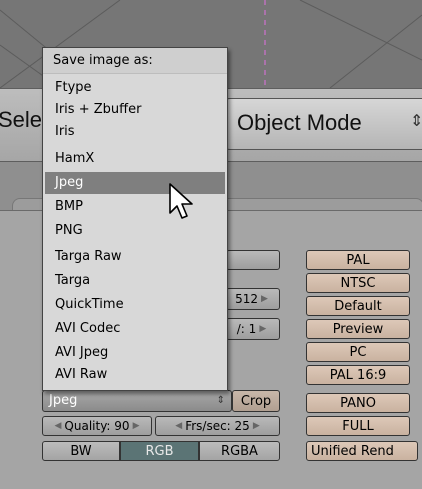 The width and height of the screenshot is (422, 489). I want to click on menu-item-label: Jpeg, so click(69, 182).